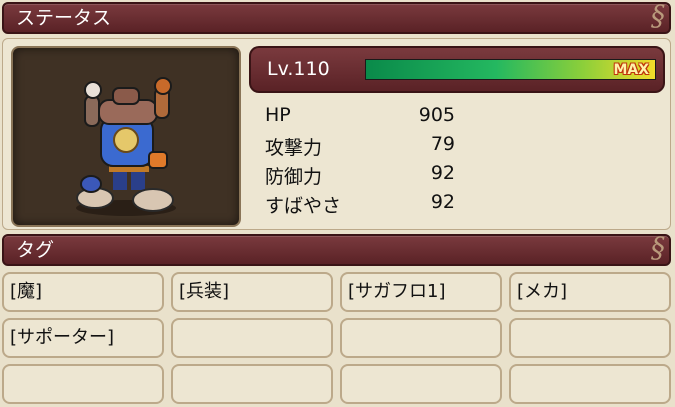 The height and width of the screenshot is (407, 675). Describe the element at coordinates (298, 69) in the screenshot. I see `level-label: Lv.110` at that location.